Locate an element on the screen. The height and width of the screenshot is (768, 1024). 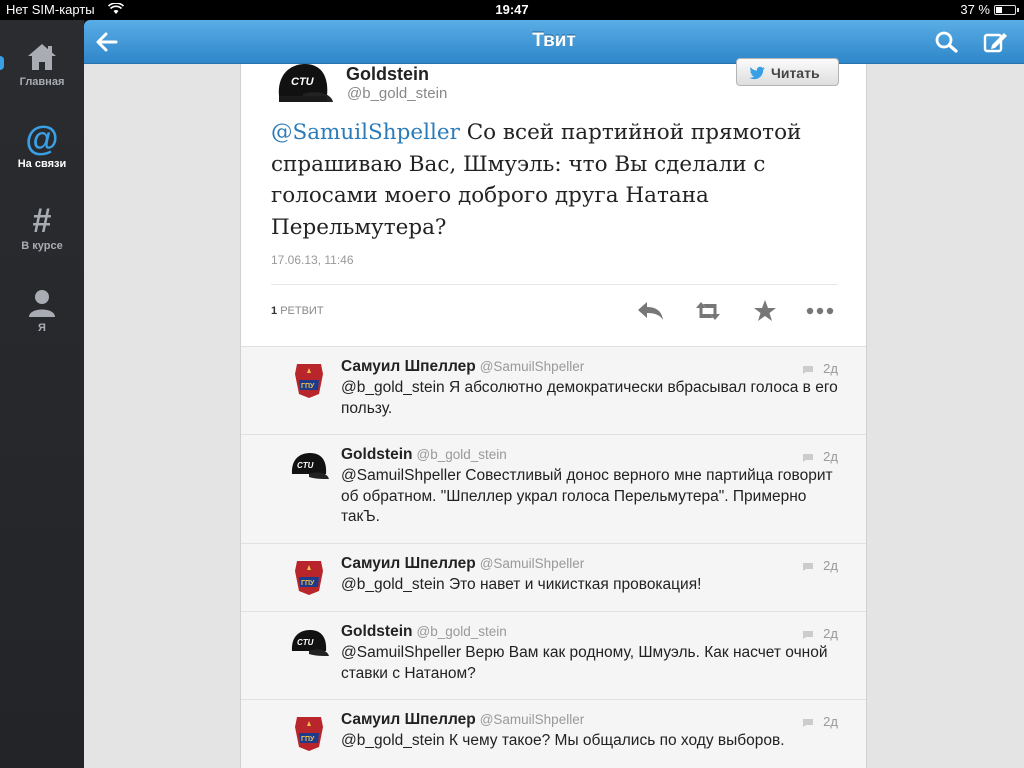
hash-icon: # is located at coordinates (42, 221).